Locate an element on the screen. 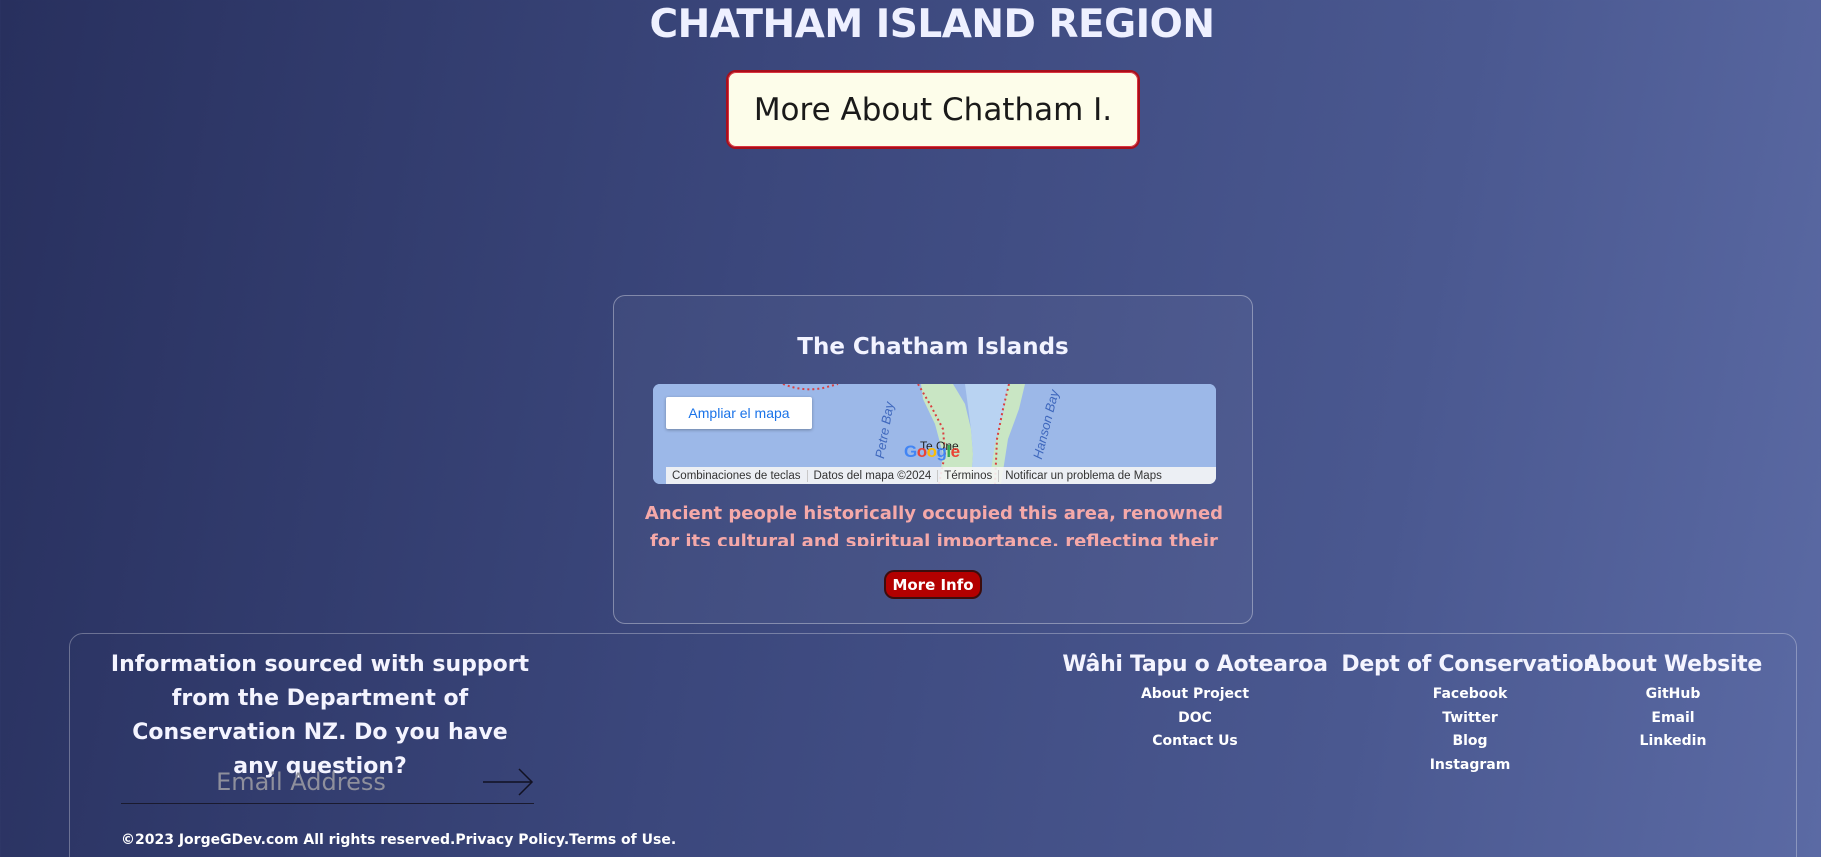 This screenshot has height=857, width=1821. footer-link-email: Email is located at coordinates (1673, 719).